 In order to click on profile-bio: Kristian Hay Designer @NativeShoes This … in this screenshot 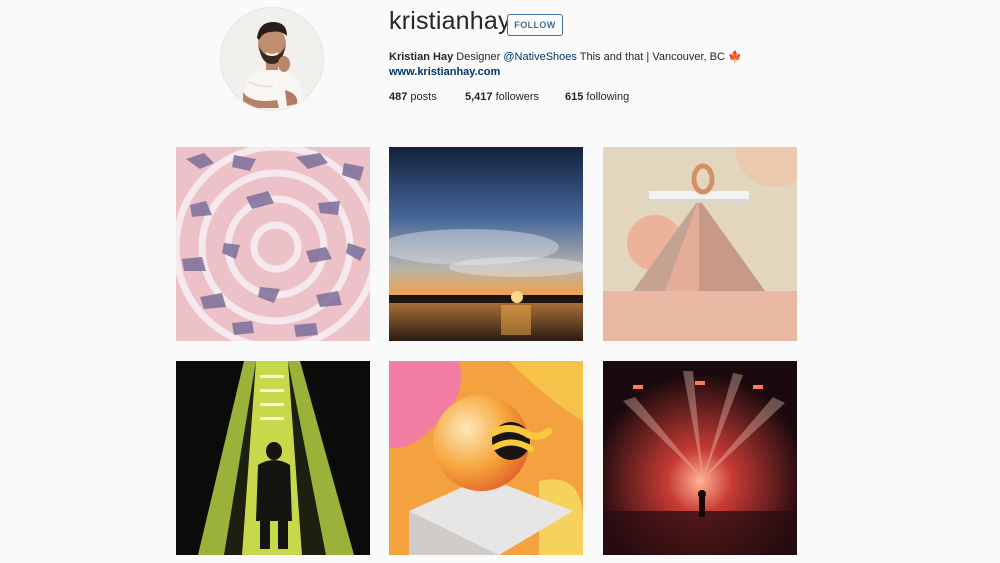, I will do `click(565, 56)`.